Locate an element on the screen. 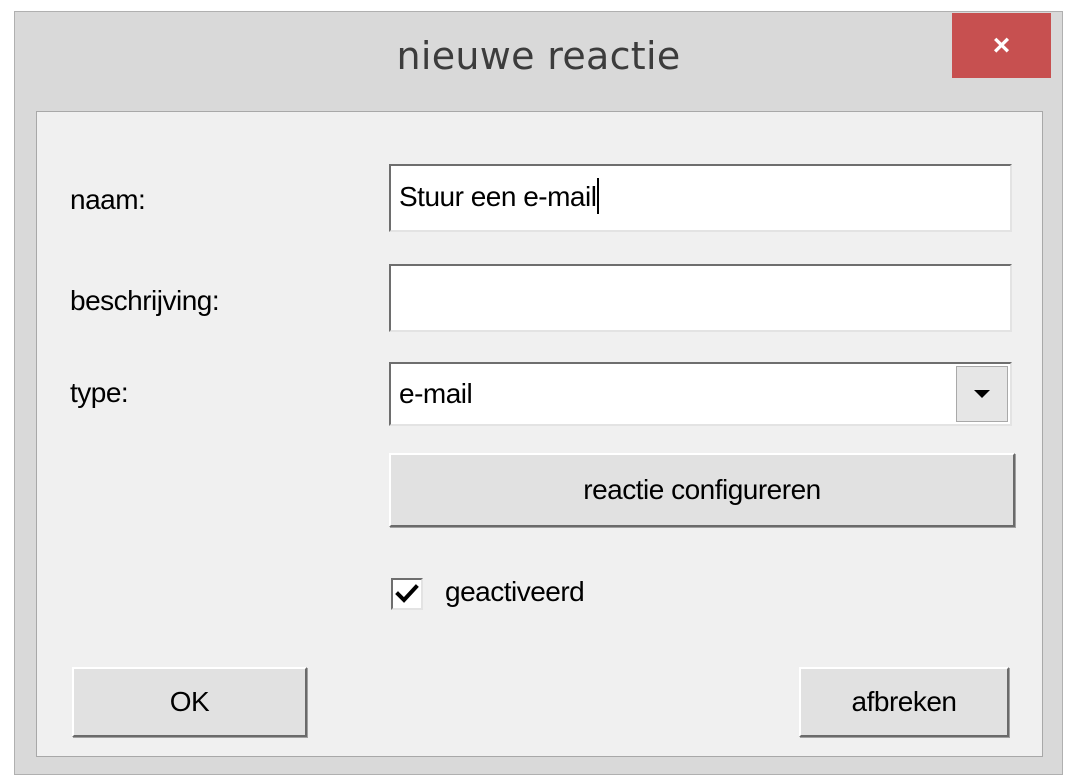 This screenshot has width=1077, height=781. activated-checkbox is located at coordinates (407, 594).